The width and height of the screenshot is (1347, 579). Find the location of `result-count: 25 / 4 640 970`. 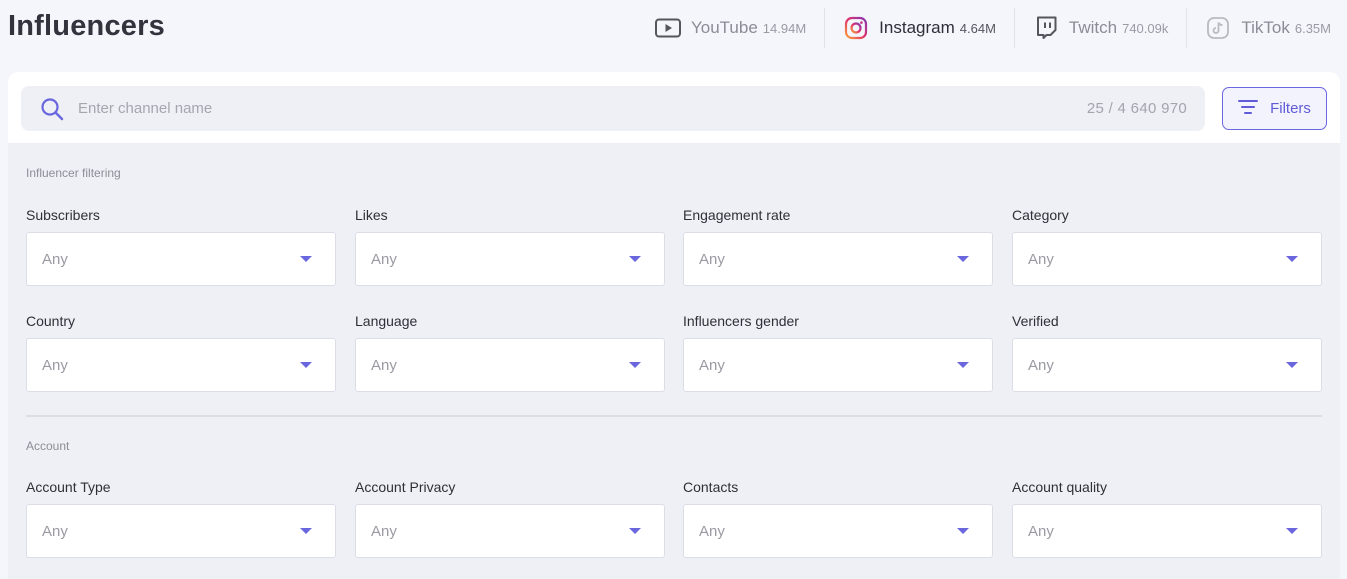

result-count: 25 / 4 640 970 is located at coordinates (1136, 108).